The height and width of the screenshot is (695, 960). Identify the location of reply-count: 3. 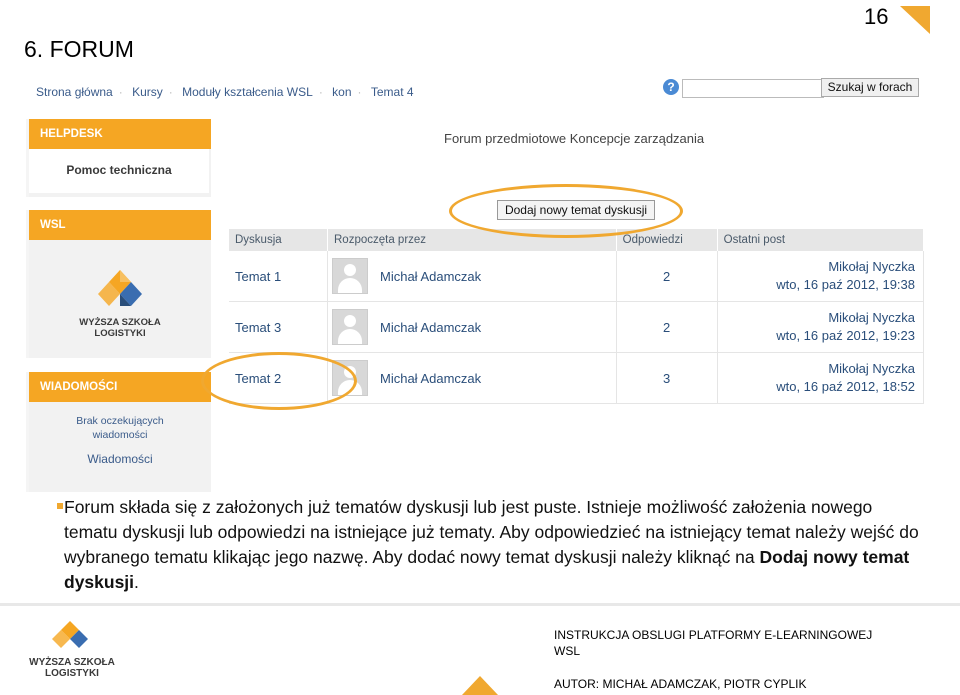
(667, 378).